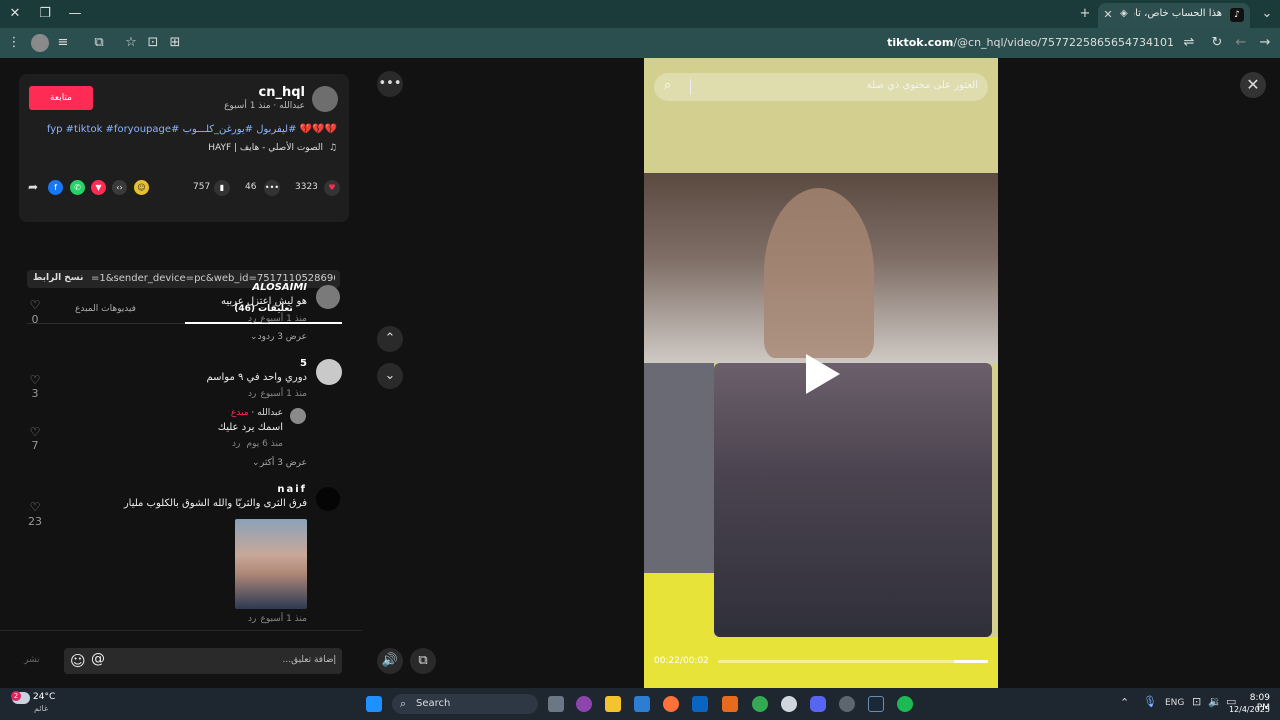 The image size is (1280, 720). I want to click on commenter-name: 5, so click(303, 363).